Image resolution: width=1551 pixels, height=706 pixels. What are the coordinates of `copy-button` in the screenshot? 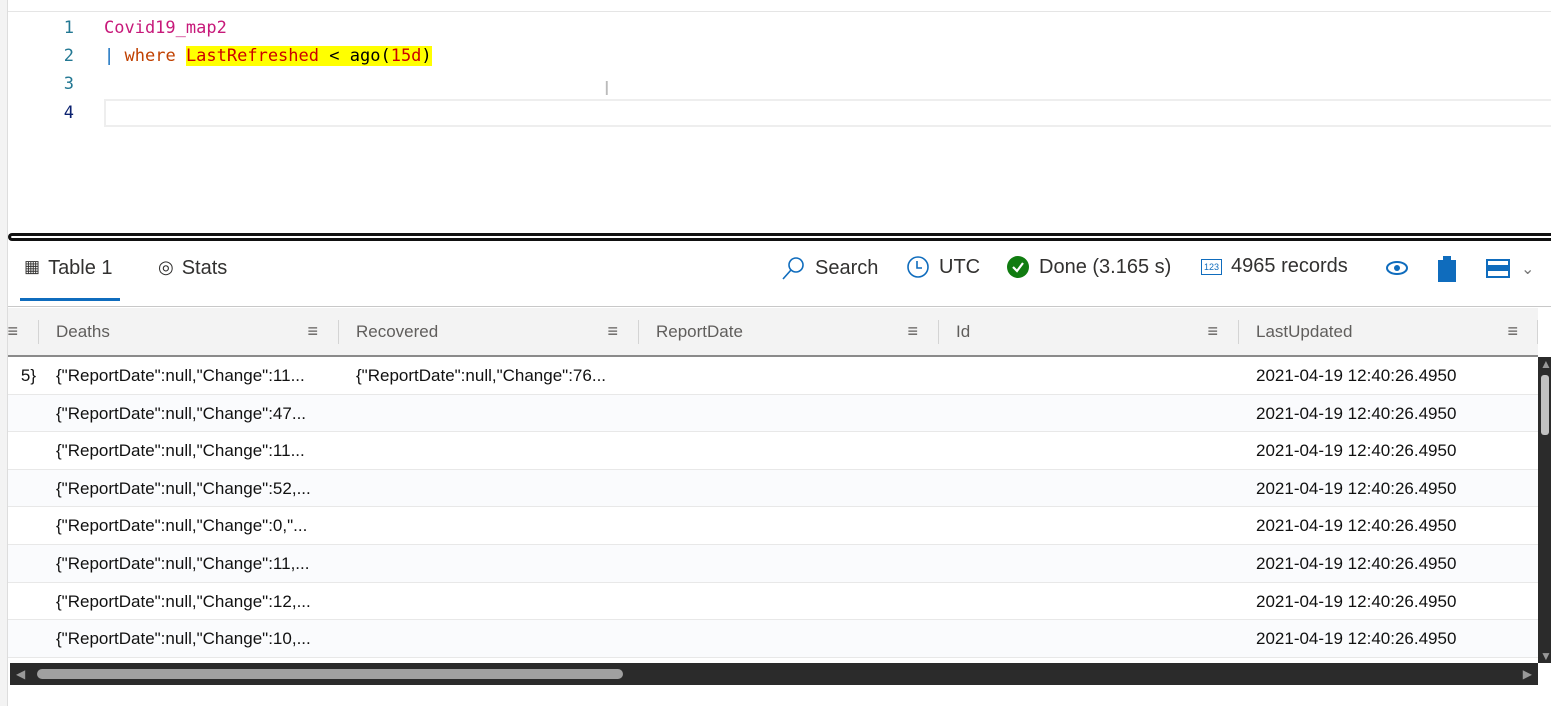 It's located at (1447, 269).